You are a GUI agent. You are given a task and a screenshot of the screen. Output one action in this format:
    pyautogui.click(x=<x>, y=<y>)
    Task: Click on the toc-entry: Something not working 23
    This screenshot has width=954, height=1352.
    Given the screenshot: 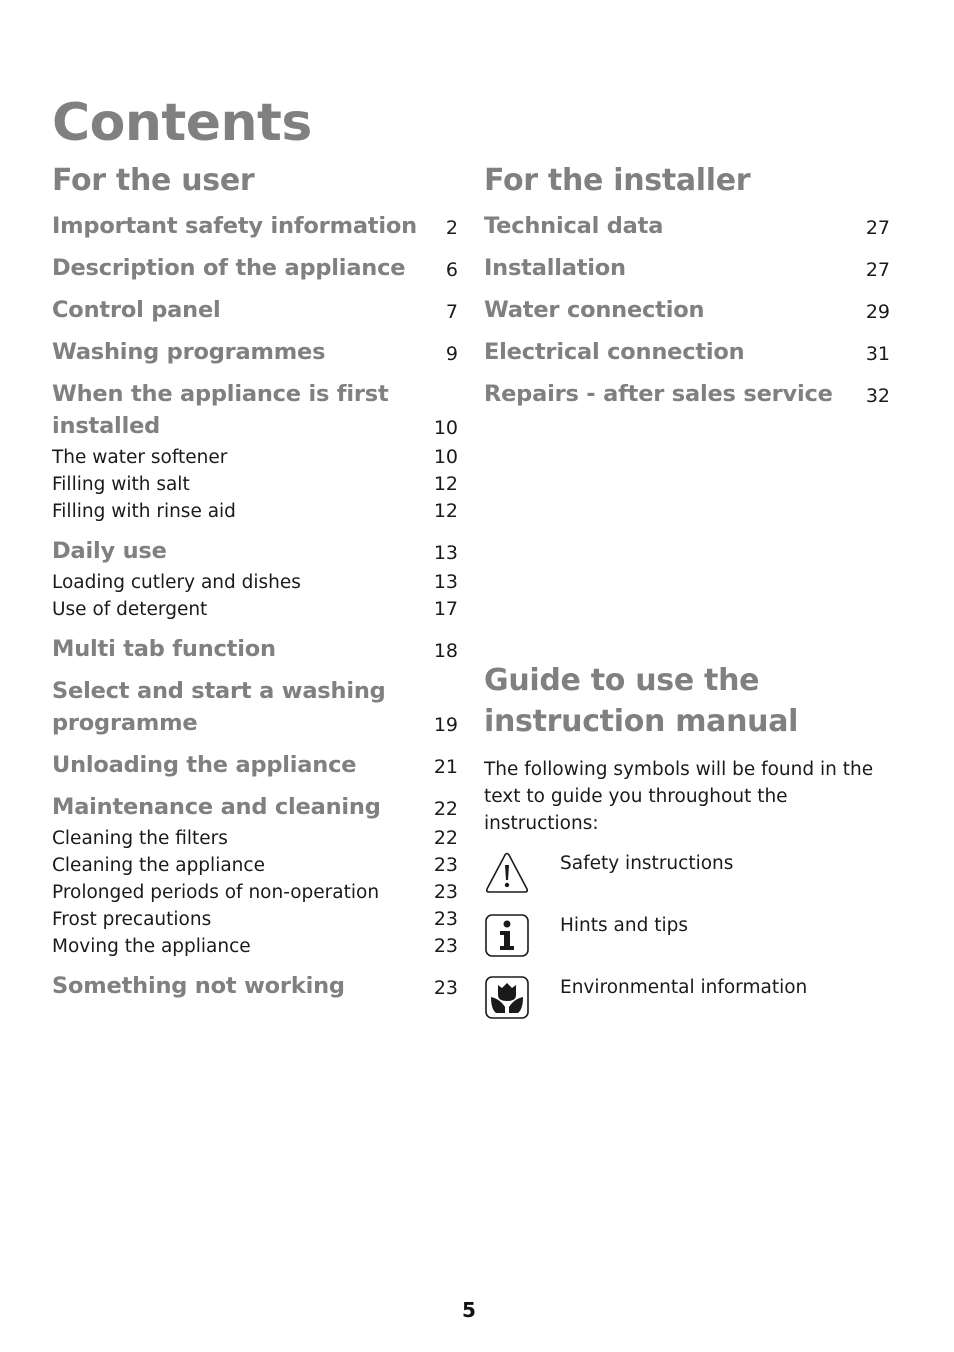 What is the action you would take?
    pyautogui.click(x=255, y=986)
    